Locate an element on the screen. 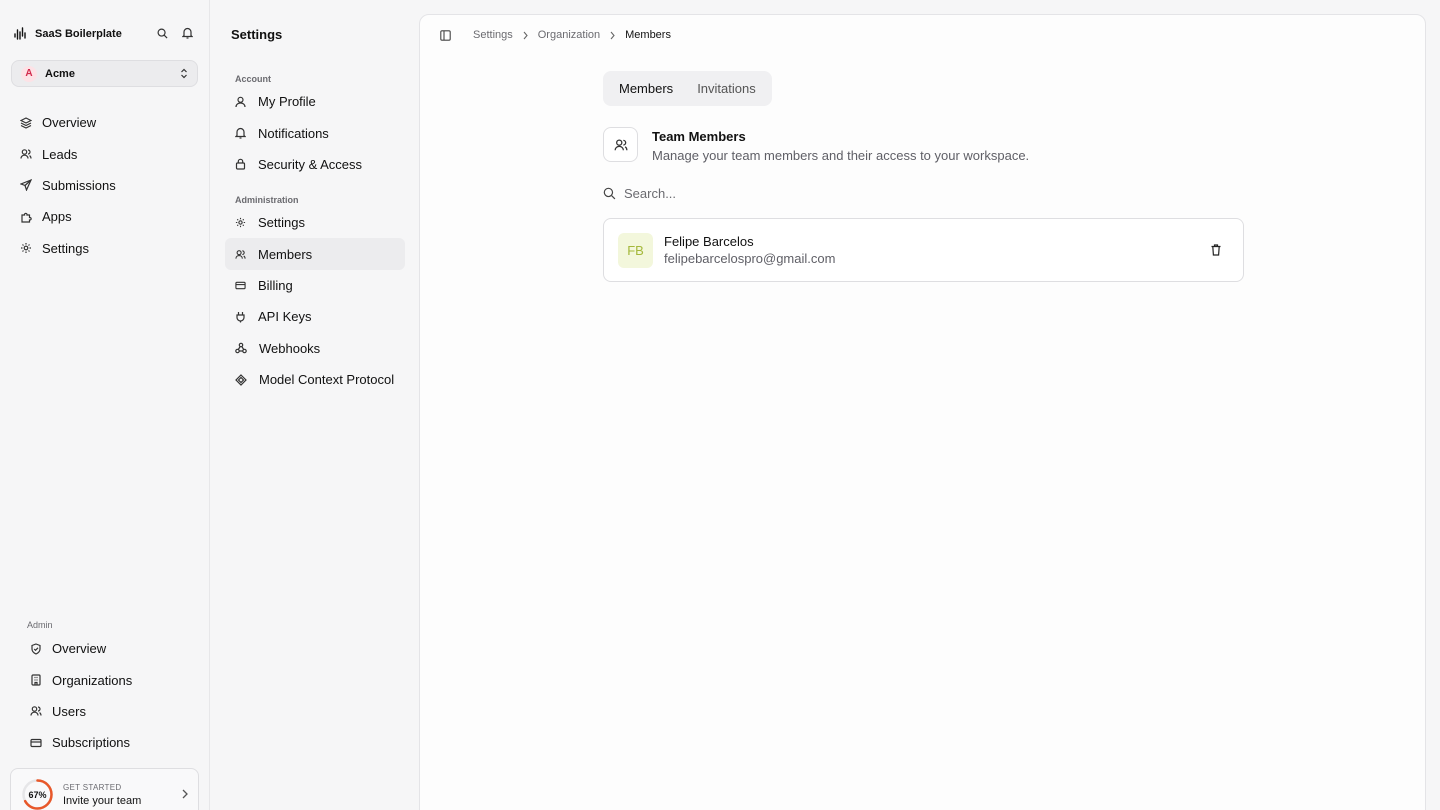 The image size is (1440, 810). org-avatar: A is located at coordinates (29, 73).